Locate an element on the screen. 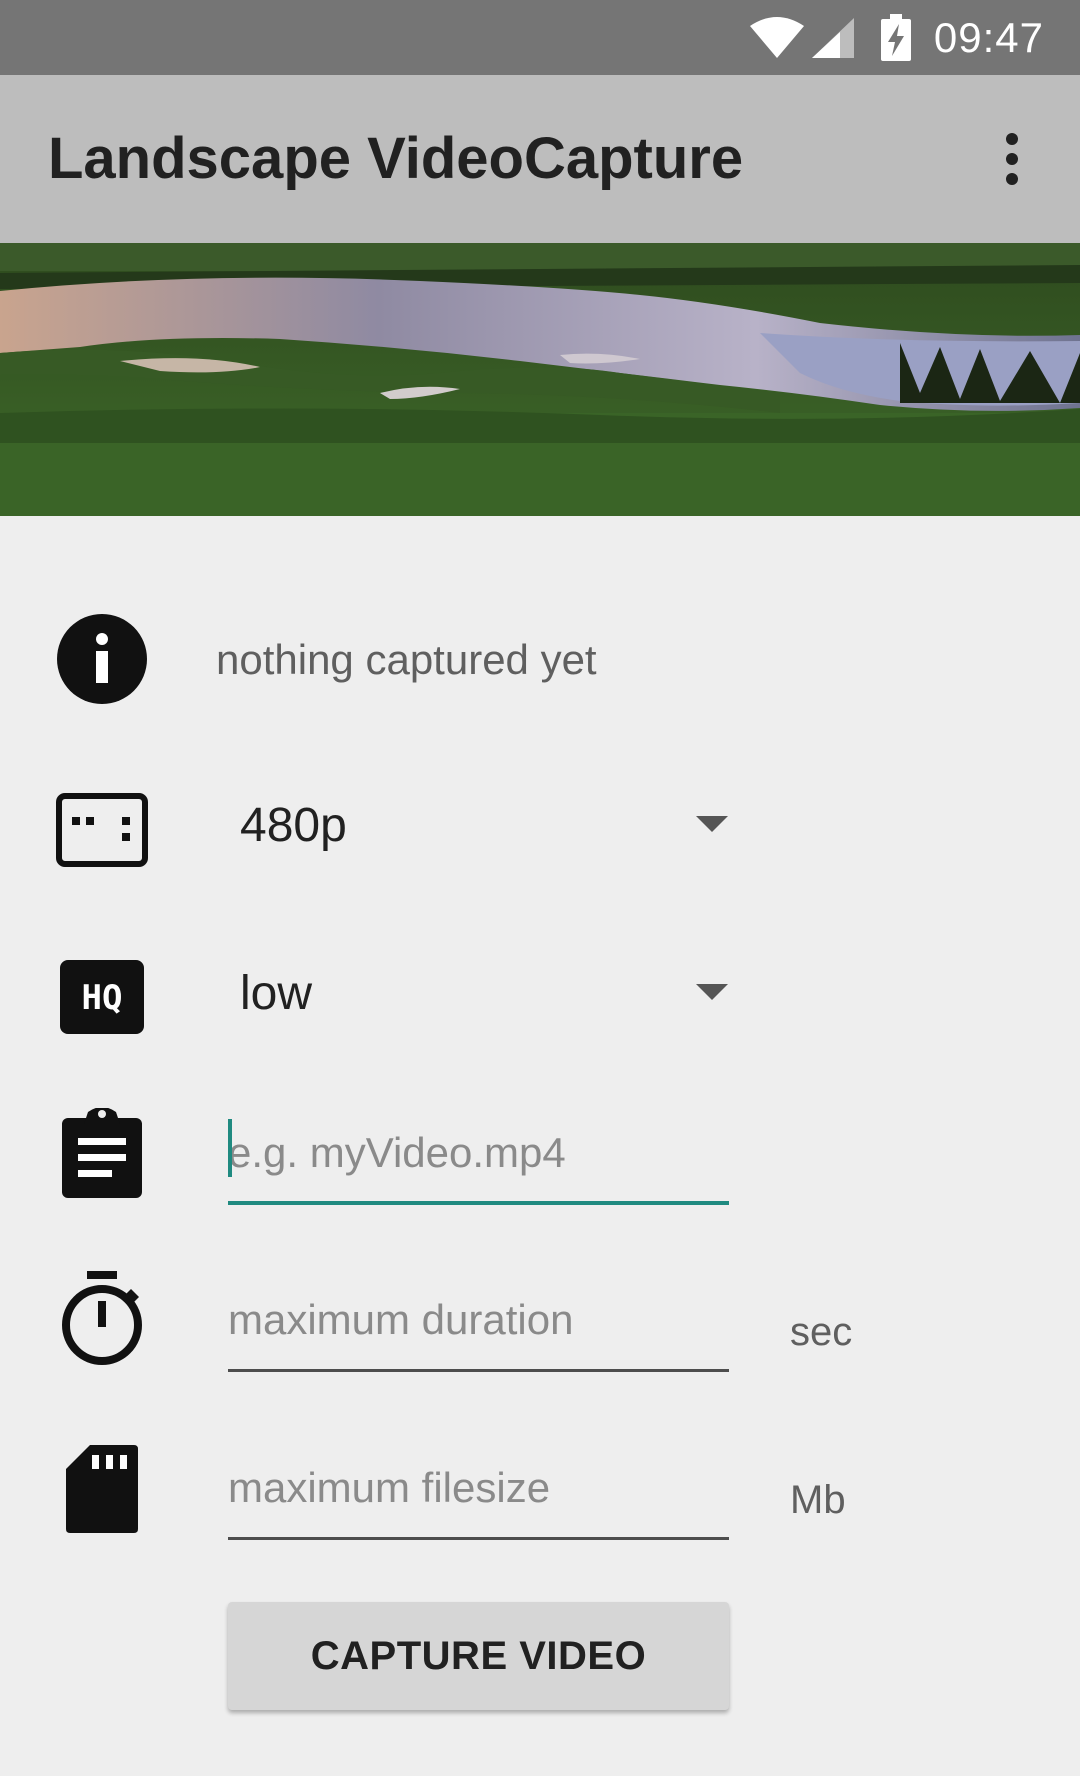  clipboard-icon is located at coordinates (102, 1154).